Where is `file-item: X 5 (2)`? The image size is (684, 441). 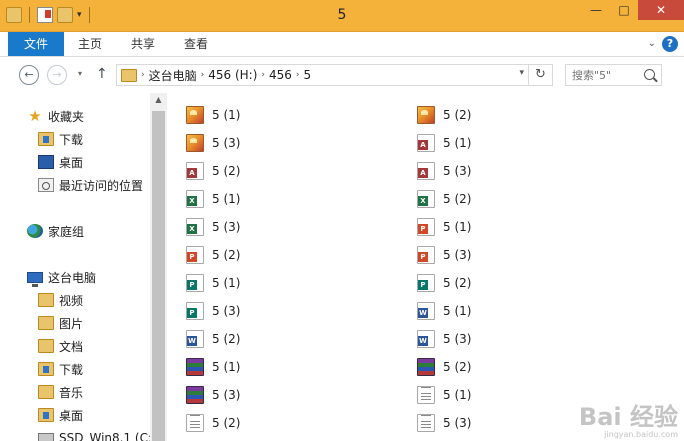
file-item: X 5 (2) is located at coordinates (444, 199).